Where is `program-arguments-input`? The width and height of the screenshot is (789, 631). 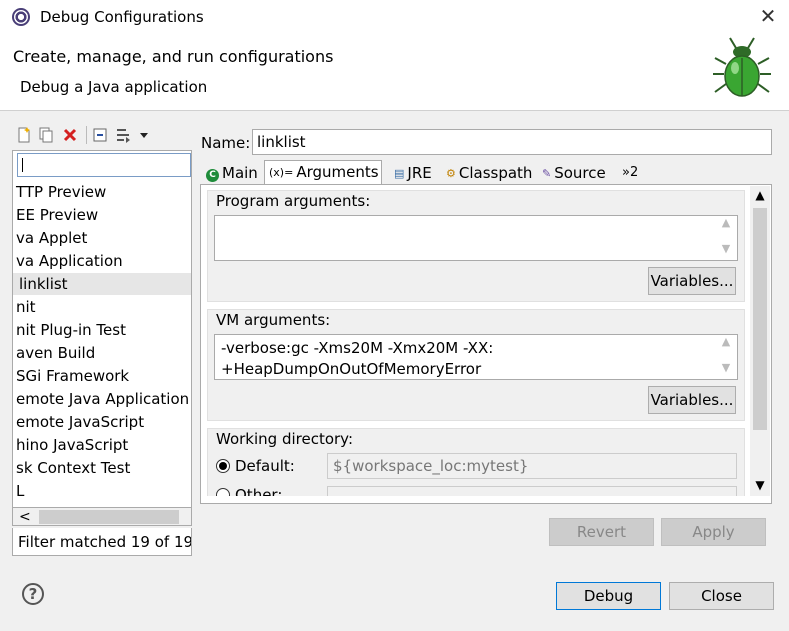
program-arguments-input is located at coordinates (476, 238).